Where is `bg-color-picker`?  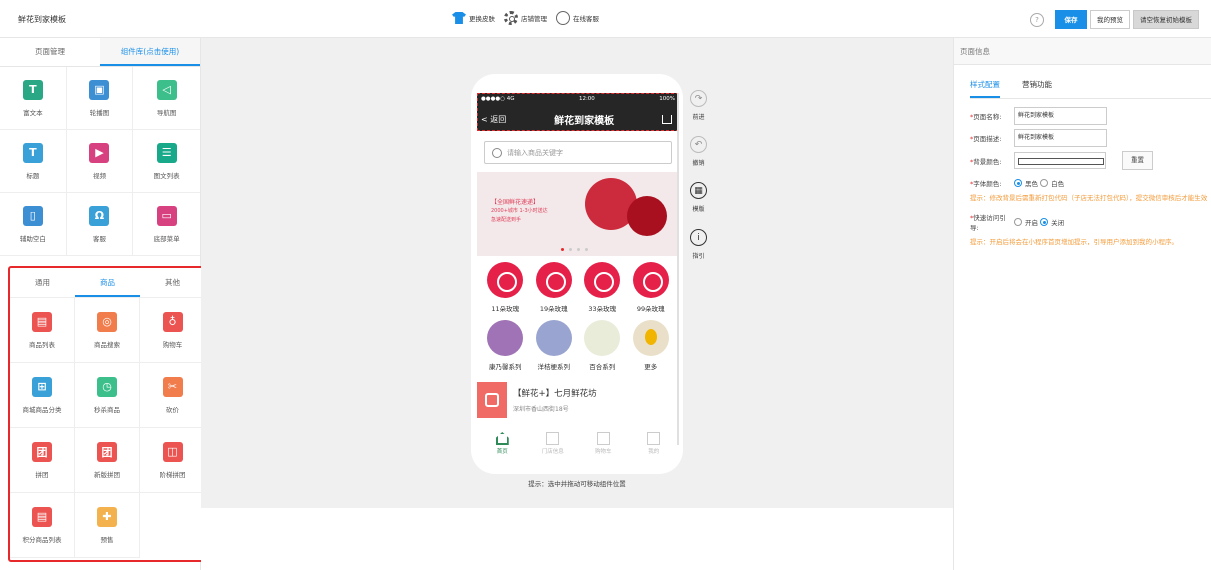 bg-color-picker is located at coordinates (1060, 160).